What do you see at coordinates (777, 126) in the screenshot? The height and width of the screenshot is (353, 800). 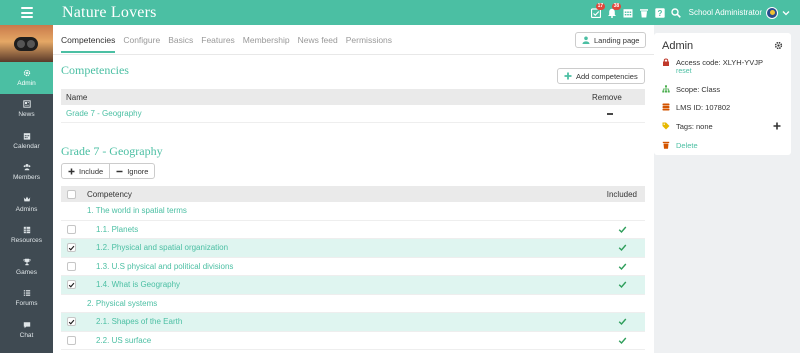 I see `add-tag-icon` at bounding box center [777, 126].